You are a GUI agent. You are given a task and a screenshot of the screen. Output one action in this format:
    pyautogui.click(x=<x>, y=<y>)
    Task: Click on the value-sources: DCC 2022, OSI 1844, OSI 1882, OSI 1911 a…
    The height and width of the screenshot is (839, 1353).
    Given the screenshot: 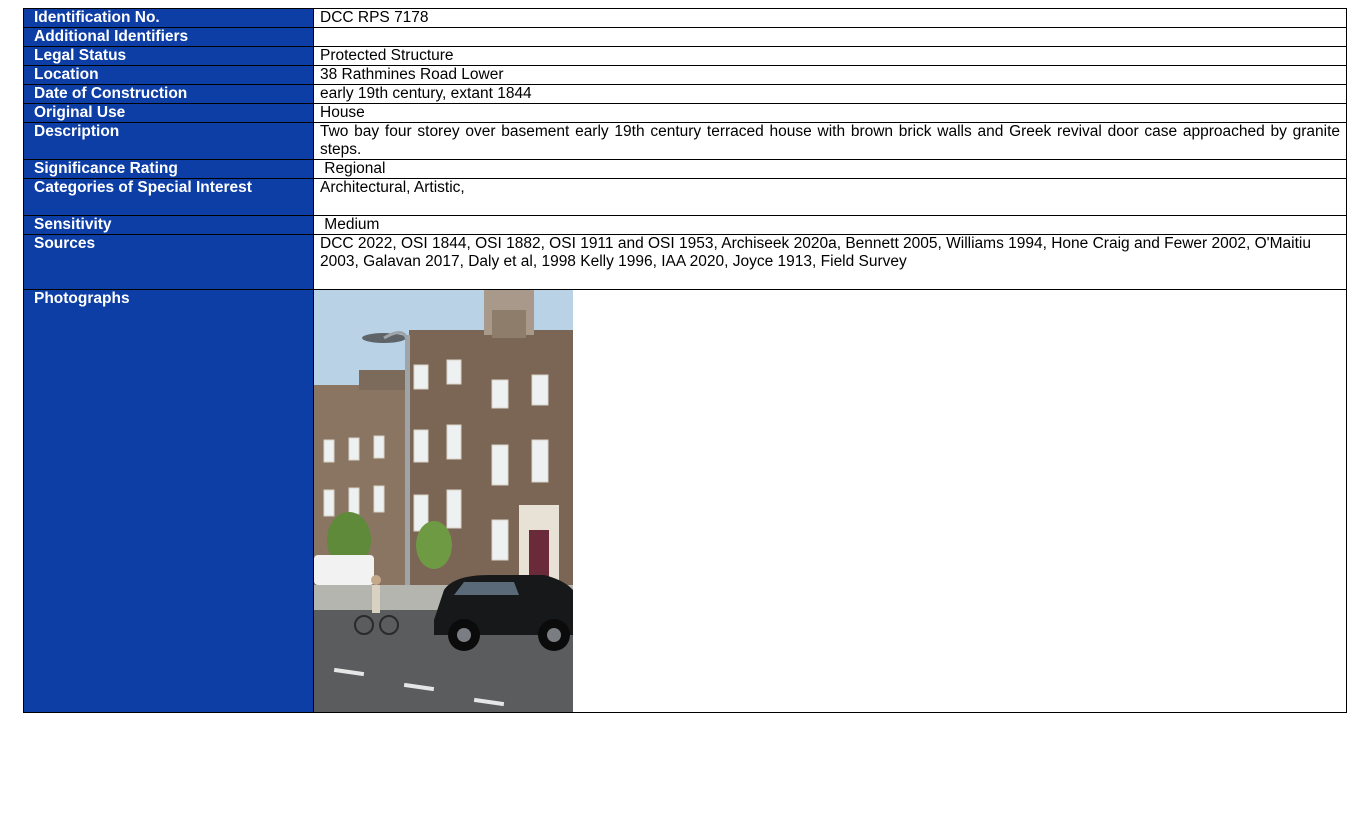 What is the action you would take?
    pyautogui.click(x=830, y=262)
    